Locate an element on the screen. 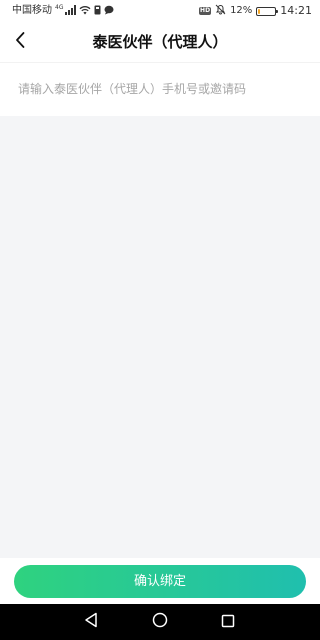 This screenshot has height=640, width=320. message-icon is located at coordinates (109, 11).